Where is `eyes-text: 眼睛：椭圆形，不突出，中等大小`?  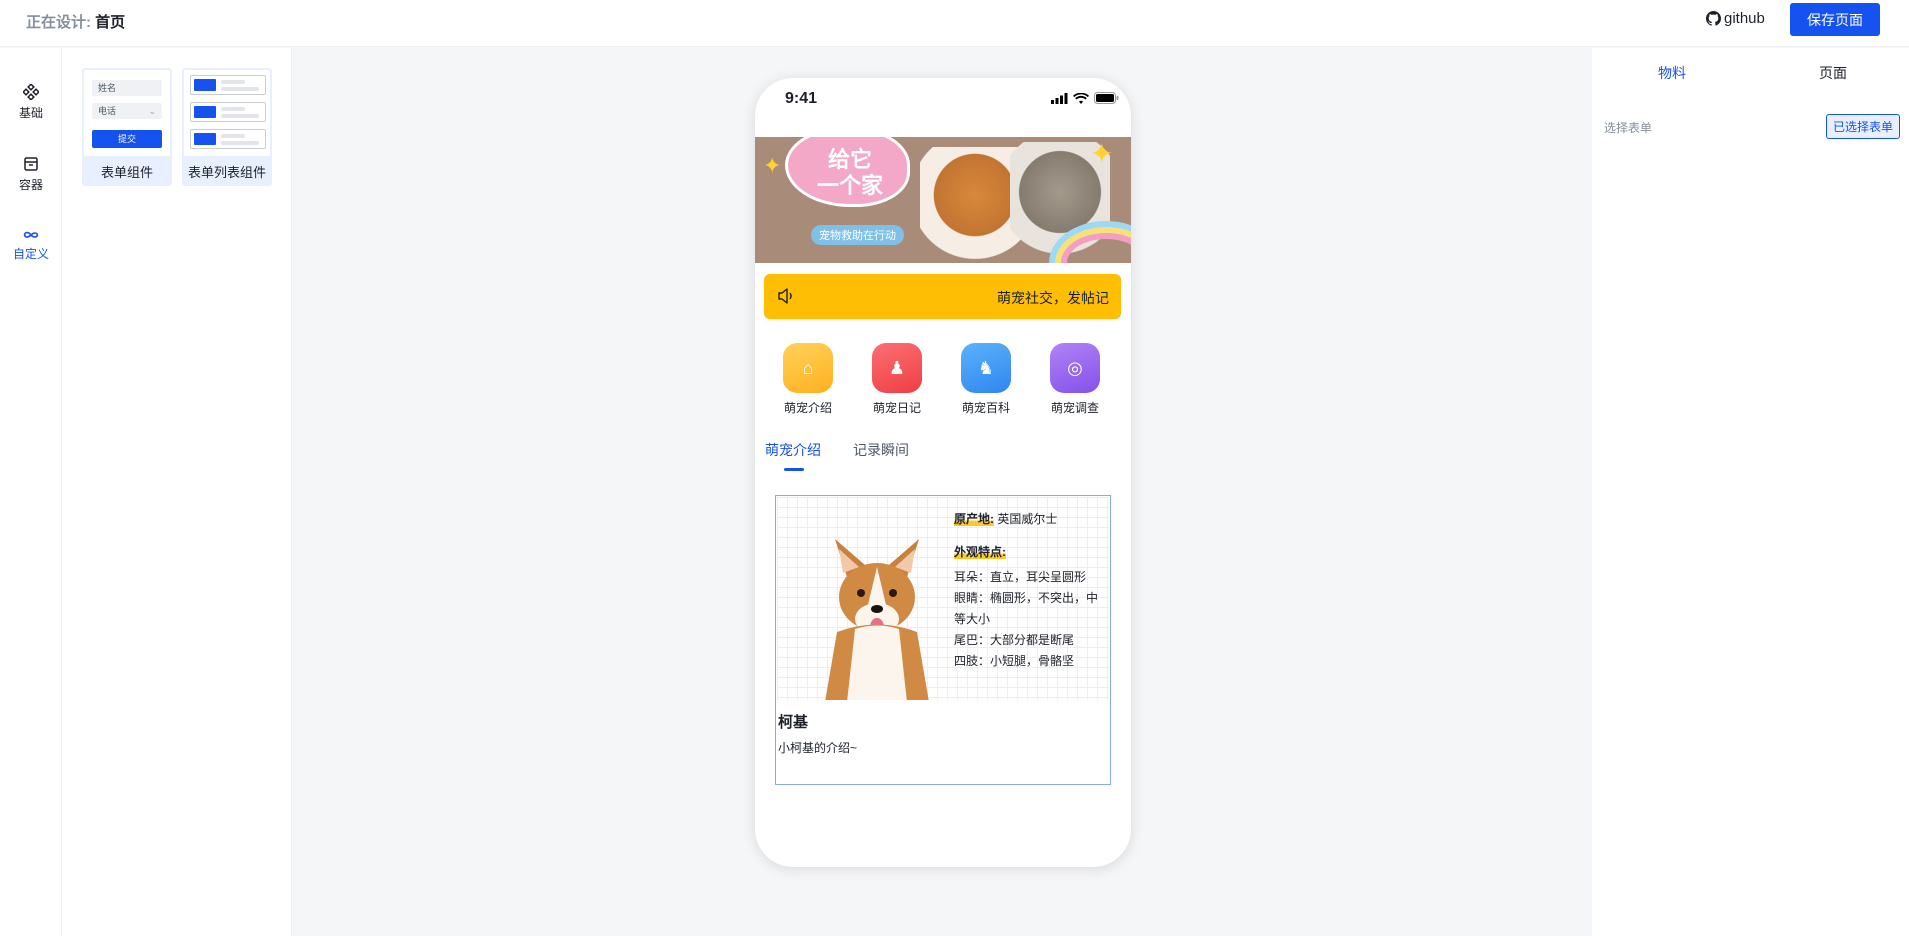
eyes-text: 眼睛：椭圆形，不突出，中等大小 is located at coordinates (1026, 608).